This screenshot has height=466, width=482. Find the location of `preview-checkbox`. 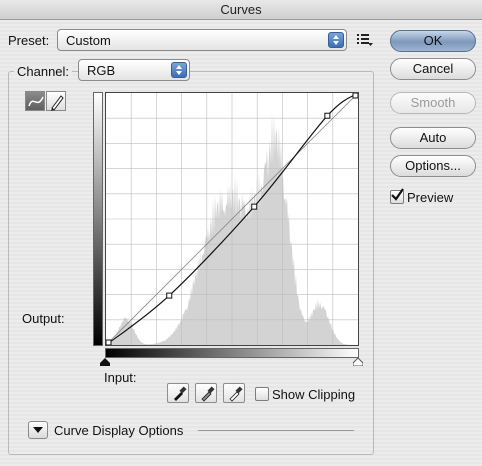

preview-checkbox is located at coordinates (397, 196).